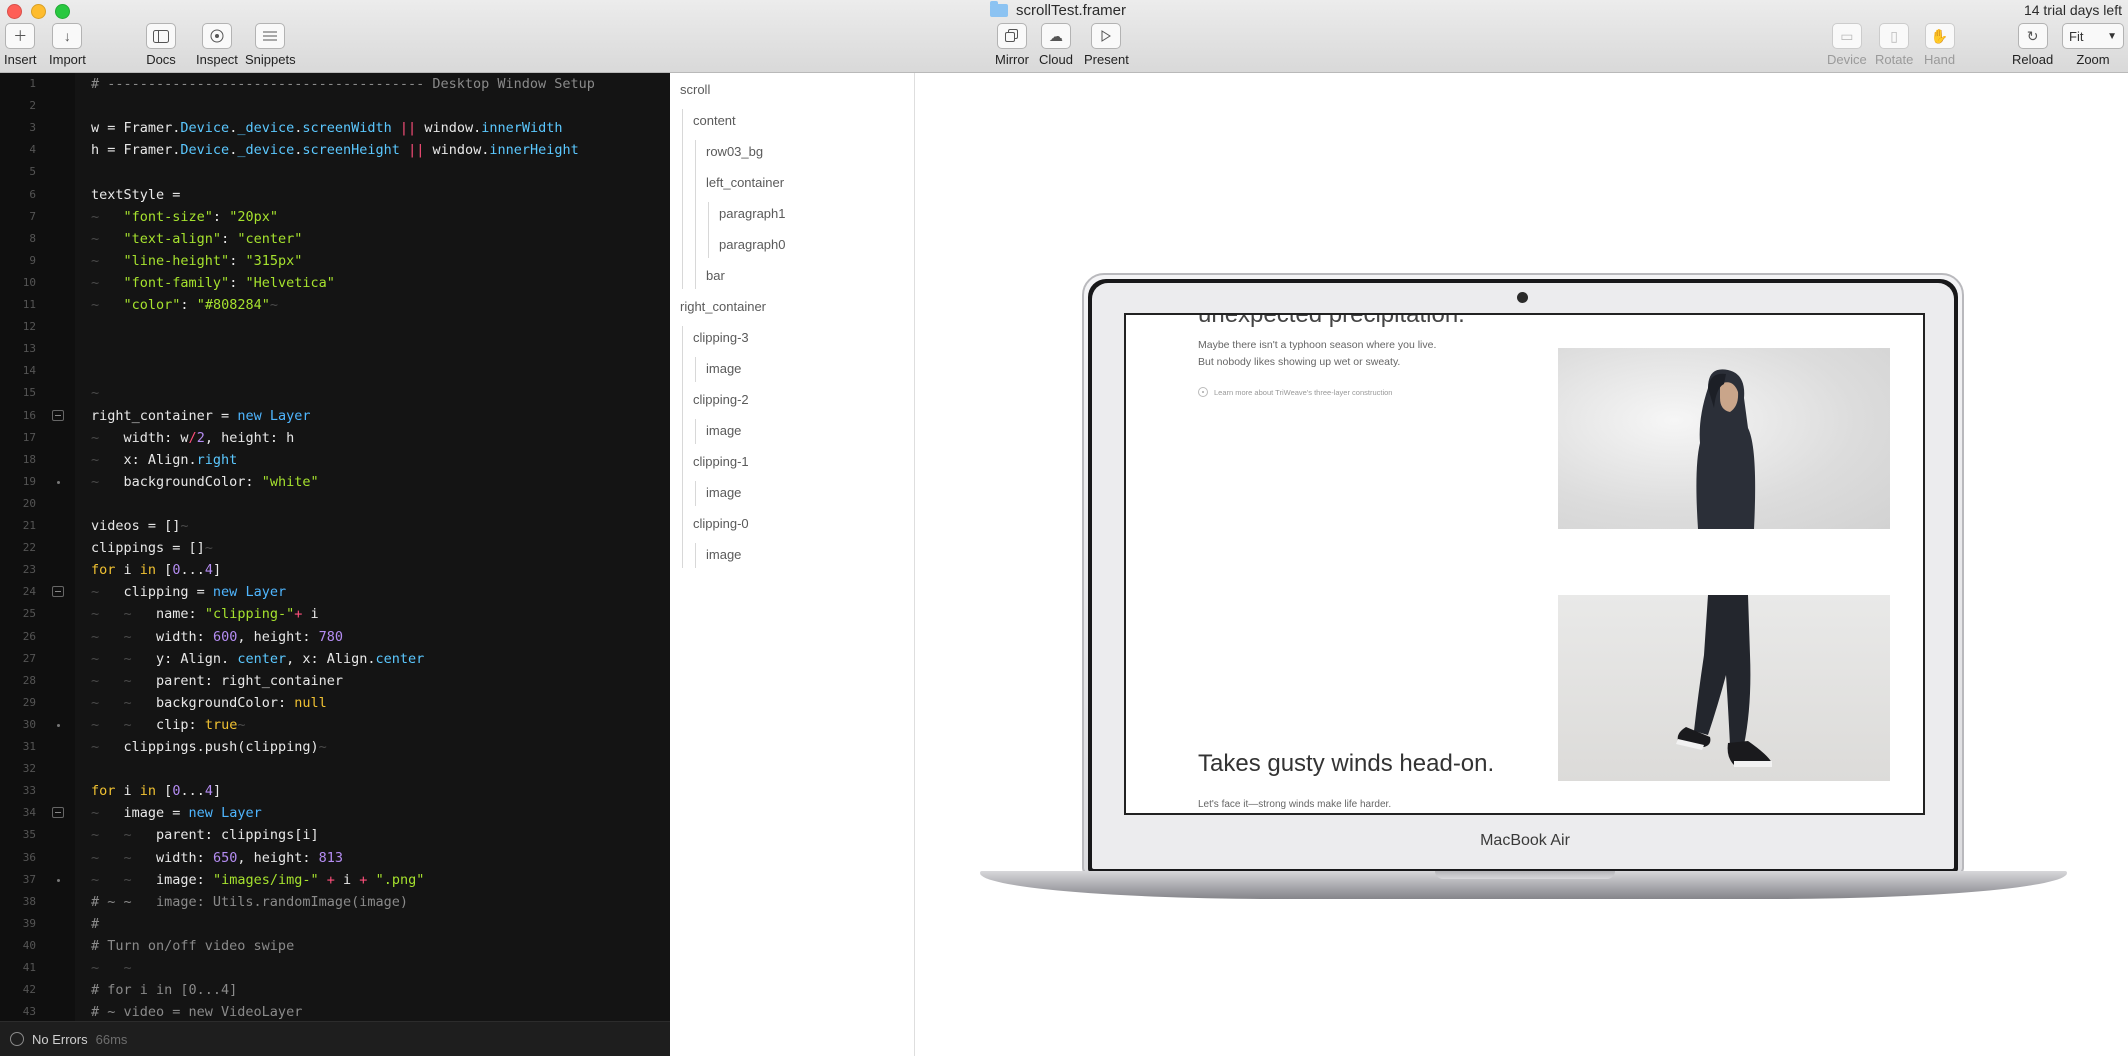  What do you see at coordinates (29, 702) in the screenshot?
I see `line-number: 29` at bounding box center [29, 702].